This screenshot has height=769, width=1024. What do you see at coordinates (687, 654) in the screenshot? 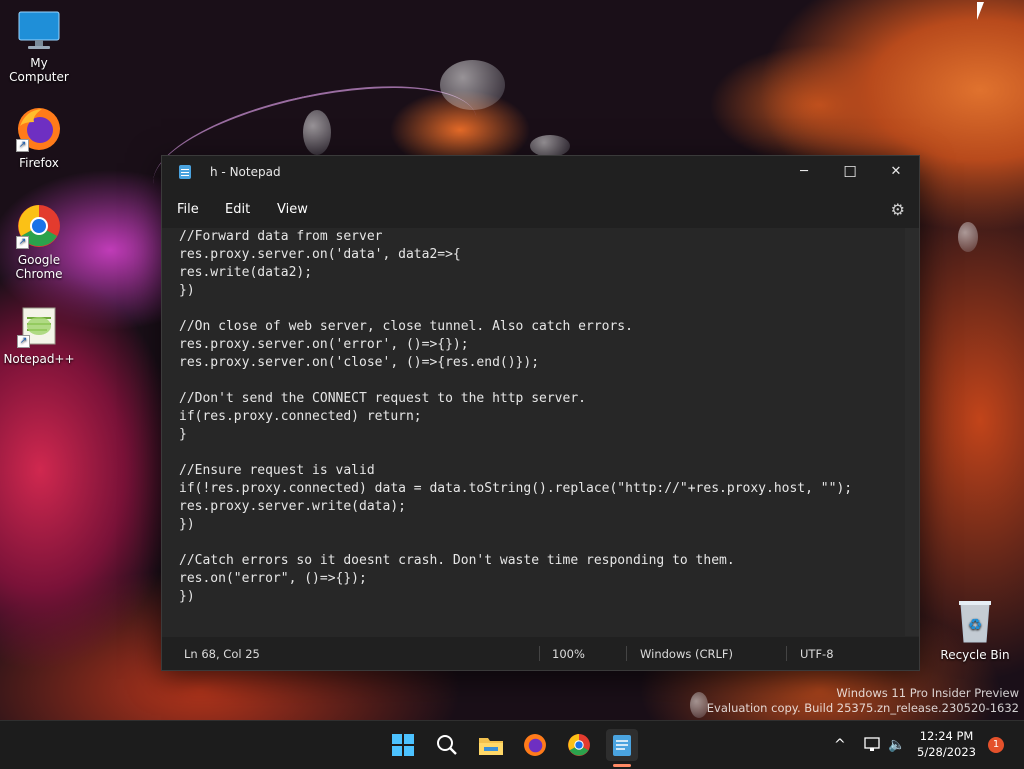
I see `line-ending: Windows (CRLF)` at bounding box center [687, 654].